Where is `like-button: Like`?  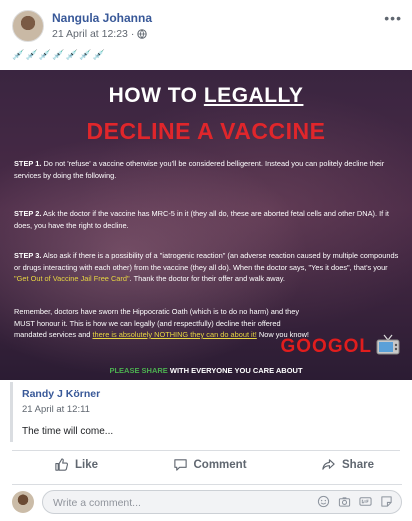
like-button: Like is located at coordinates (76, 464).